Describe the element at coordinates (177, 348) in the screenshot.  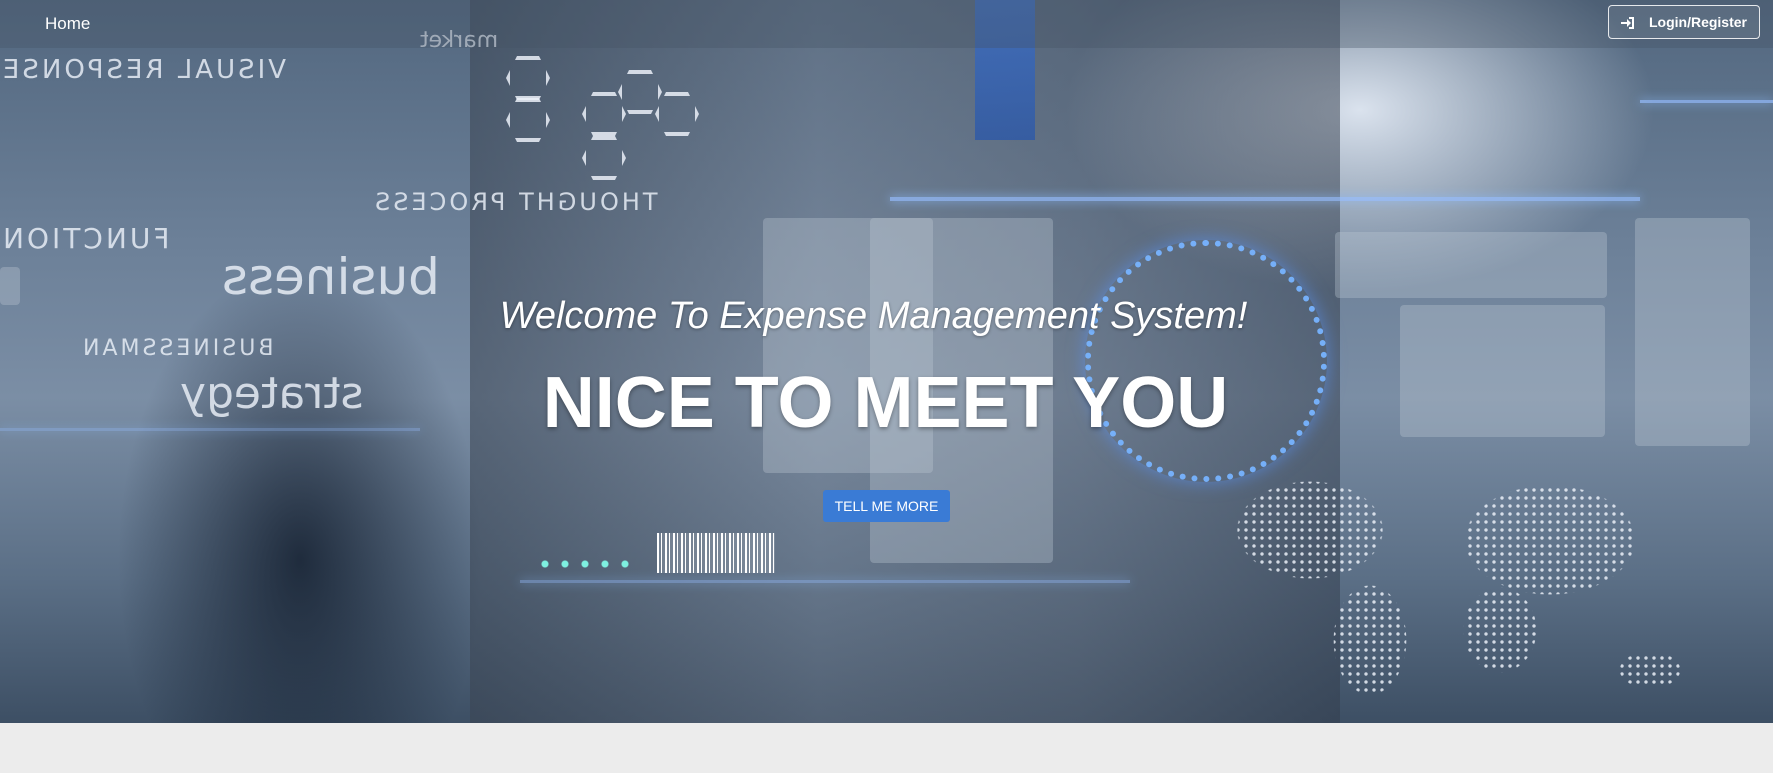
I see `background-graphic-text: BUSINESSMAN` at that location.